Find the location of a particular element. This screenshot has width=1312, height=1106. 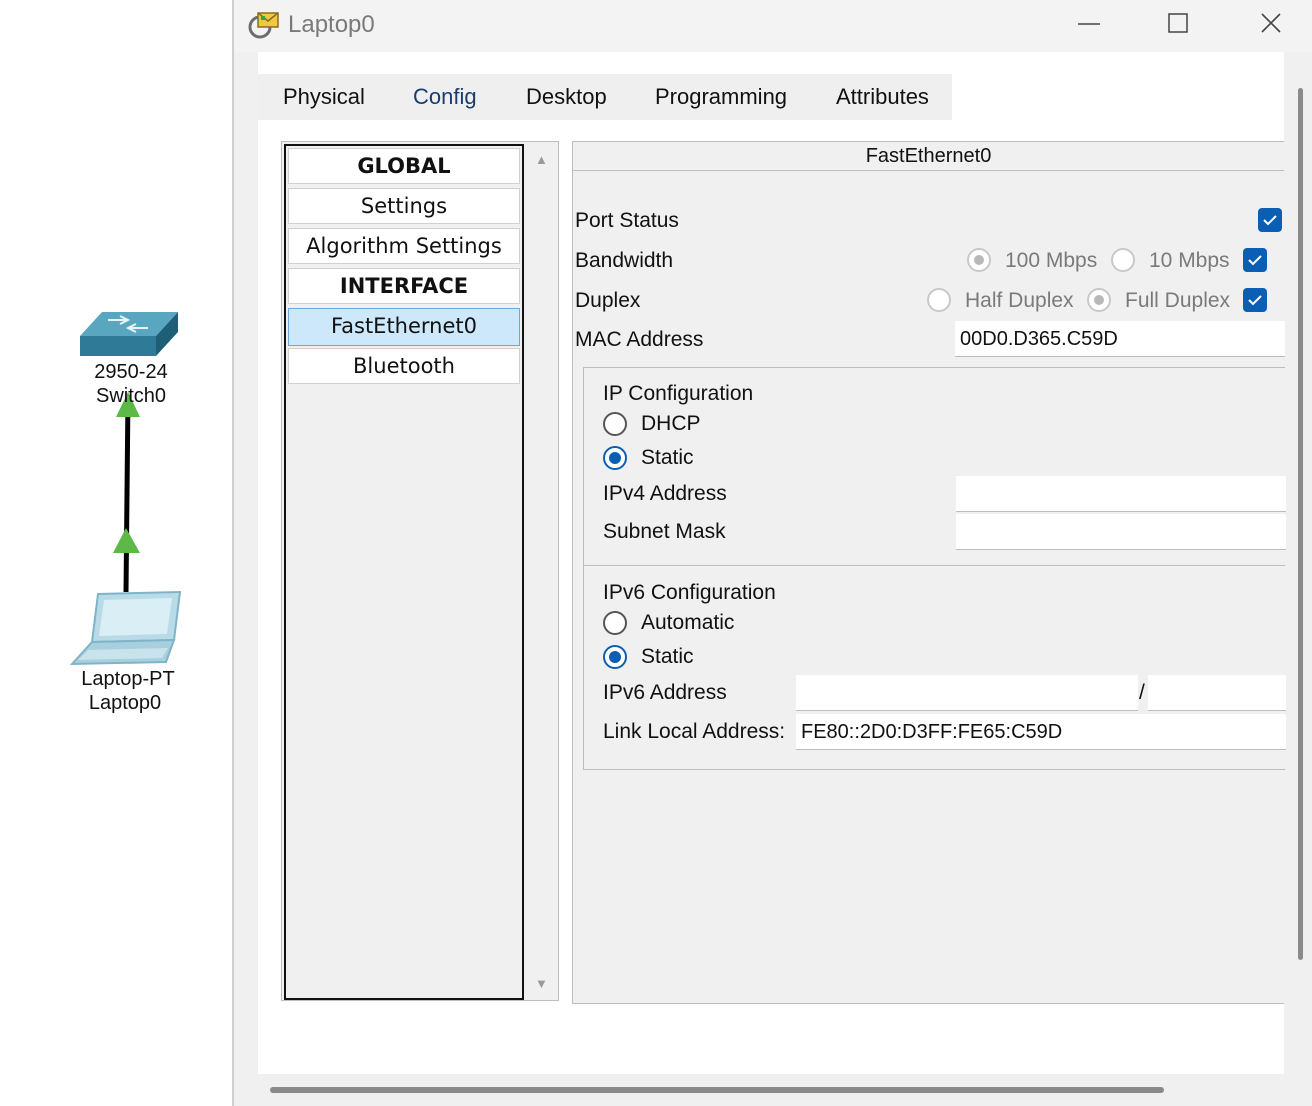

interface-title: FastEthernet0 is located at coordinates (928, 156).